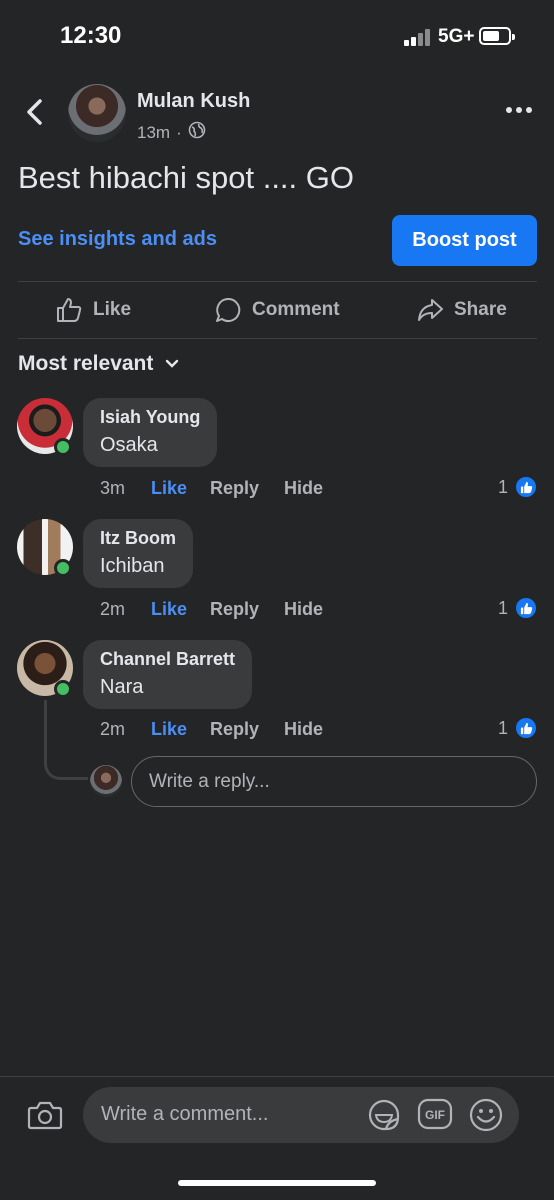  Describe the element at coordinates (197, 132) in the screenshot. I see `globe-icon` at that location.